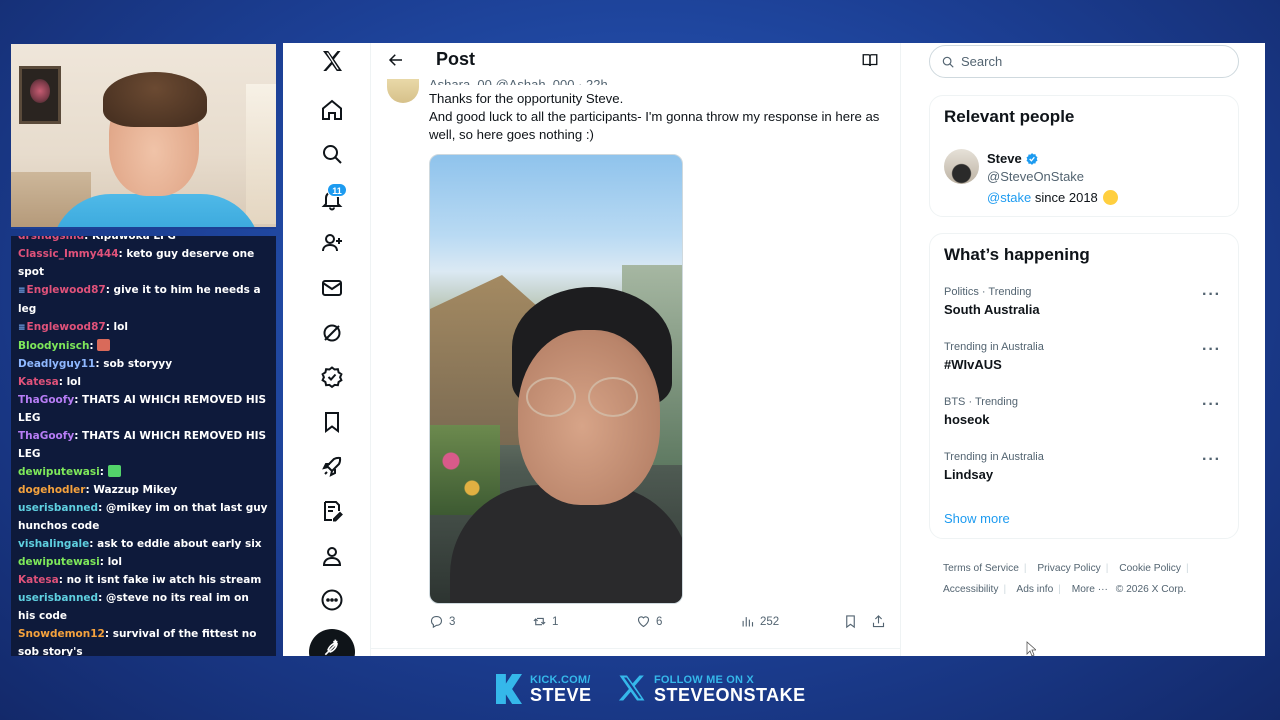 The width and height of the screenshot is (1280, 720). I want to click on chat-username: Classic_Immy444, so click(68, 254).